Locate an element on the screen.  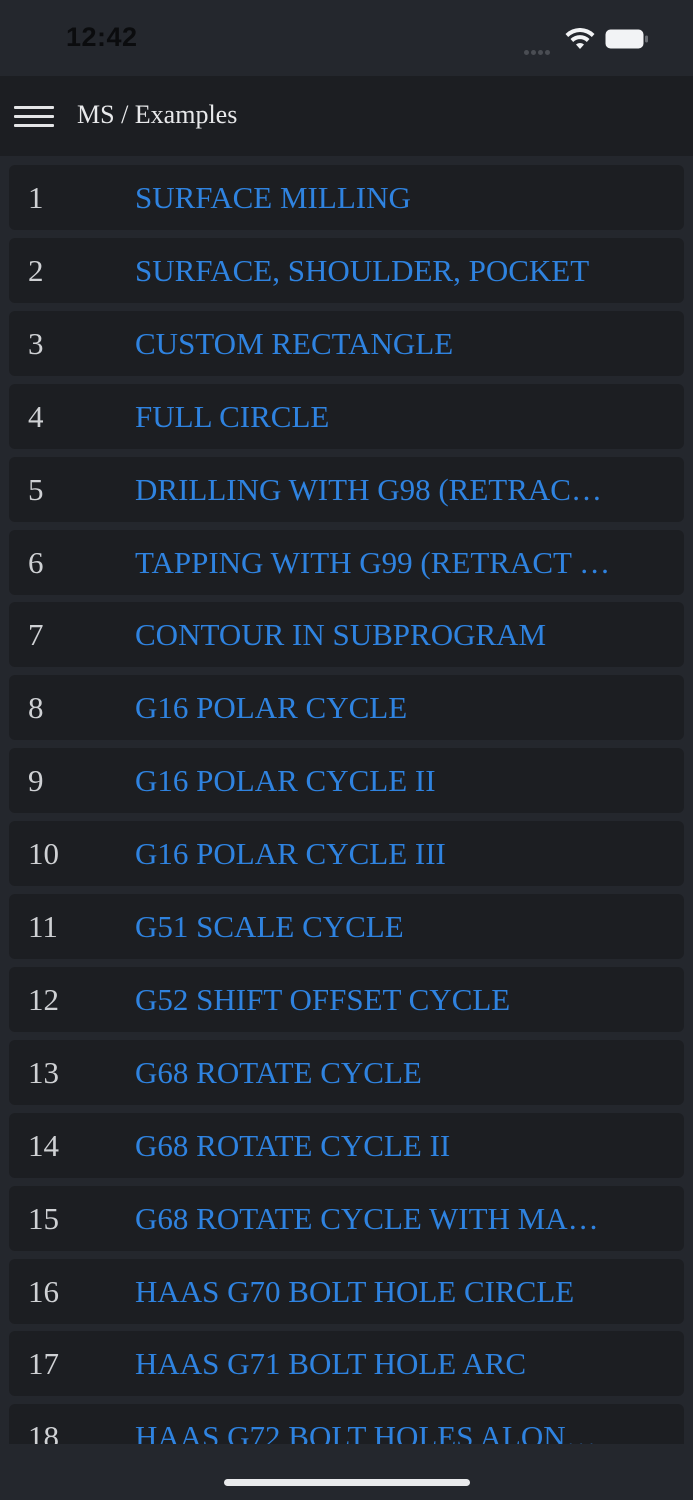
status-bar: 12:42 is located at coordinates (346, 38).